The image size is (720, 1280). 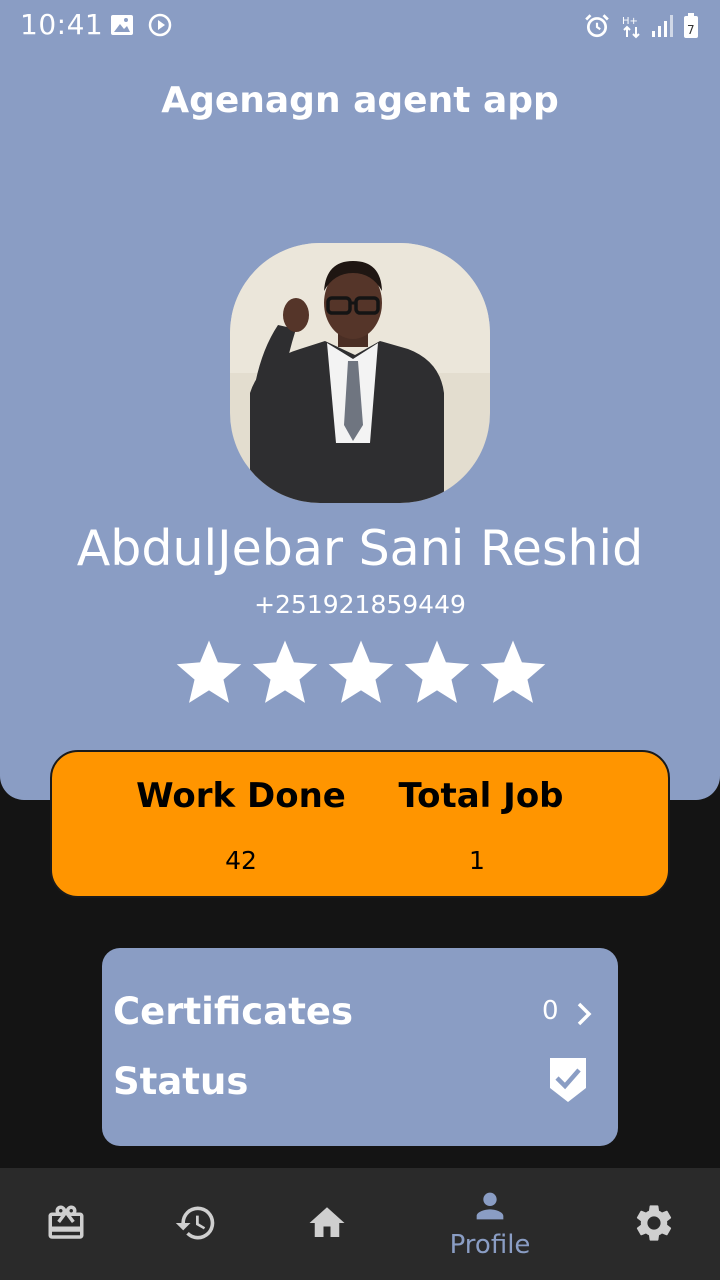 I want to click on stats-card: Work Done 42 Total Job 1, so click(x=360, y=824).